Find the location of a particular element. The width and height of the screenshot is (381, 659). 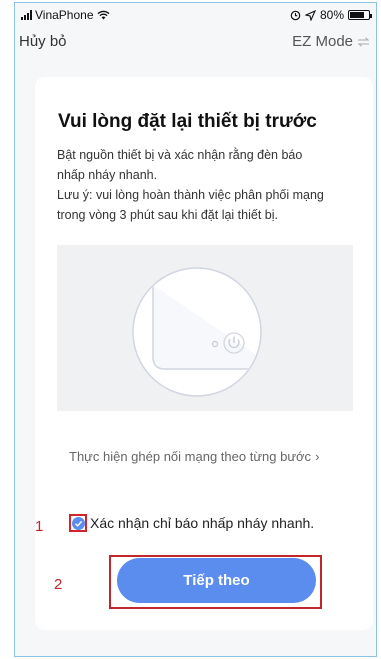

switch-arrows-icon is located at coordinates (363, 41).